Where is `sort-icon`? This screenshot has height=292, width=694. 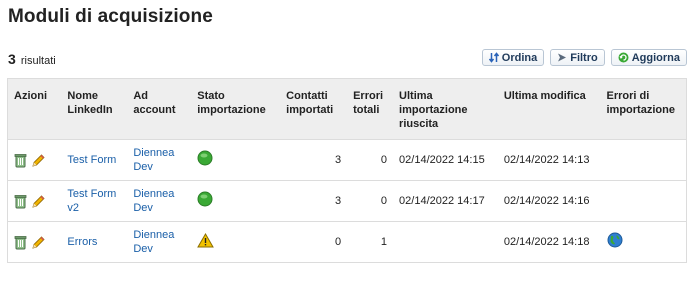
sort-icon is located at coordinates (493, 57).